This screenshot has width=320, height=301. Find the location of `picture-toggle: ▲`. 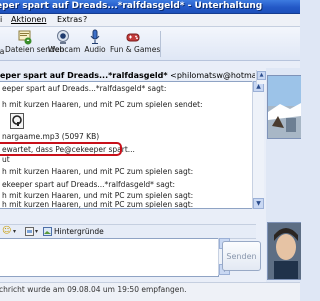

picture-toggle: ▲ is located at coordinates (261, 77).